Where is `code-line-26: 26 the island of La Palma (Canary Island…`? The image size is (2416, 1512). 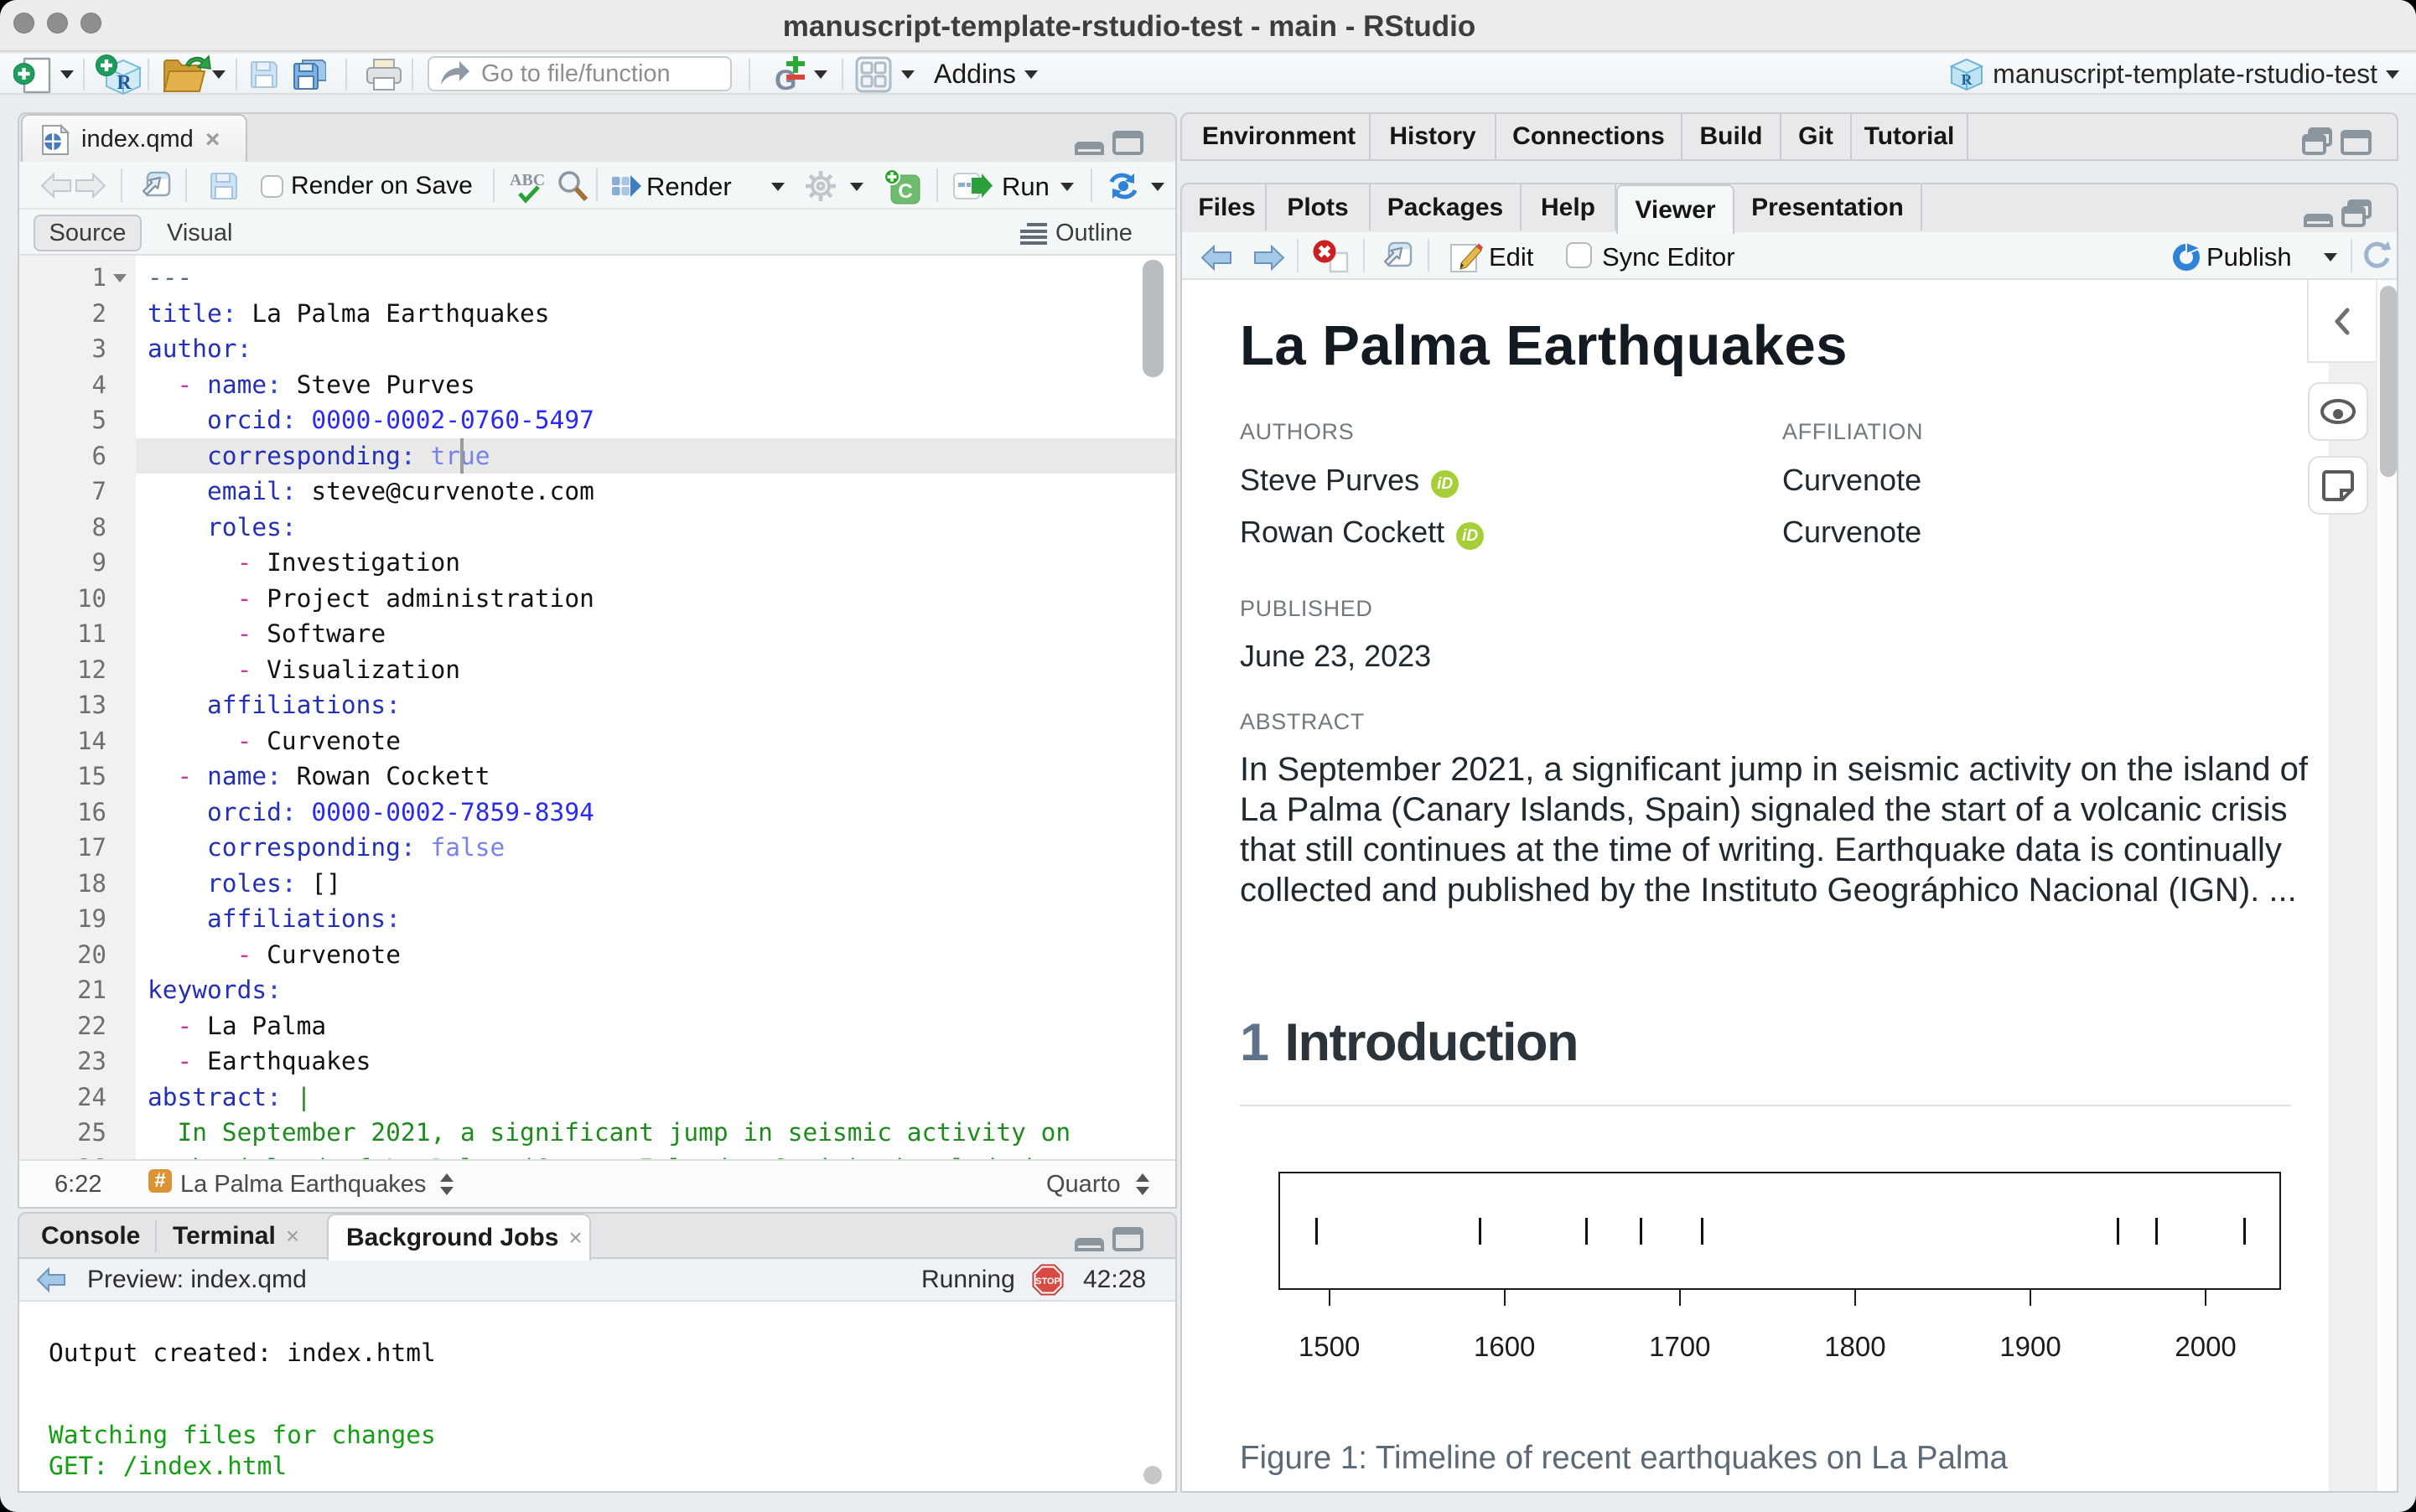
code-line-26: 26 the island of La Palma (Canary Island… is located at coordinates (597, 1155).